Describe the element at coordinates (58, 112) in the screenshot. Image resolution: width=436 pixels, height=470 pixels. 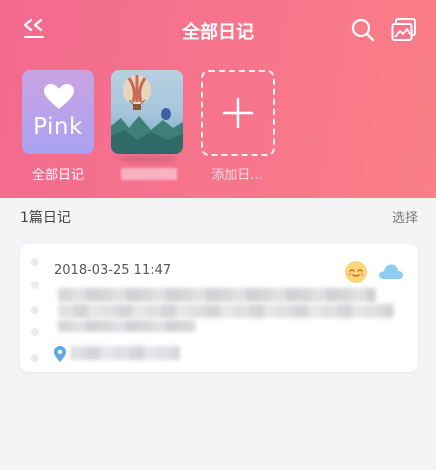
I see `pink-book-cover: Pink` at that location.